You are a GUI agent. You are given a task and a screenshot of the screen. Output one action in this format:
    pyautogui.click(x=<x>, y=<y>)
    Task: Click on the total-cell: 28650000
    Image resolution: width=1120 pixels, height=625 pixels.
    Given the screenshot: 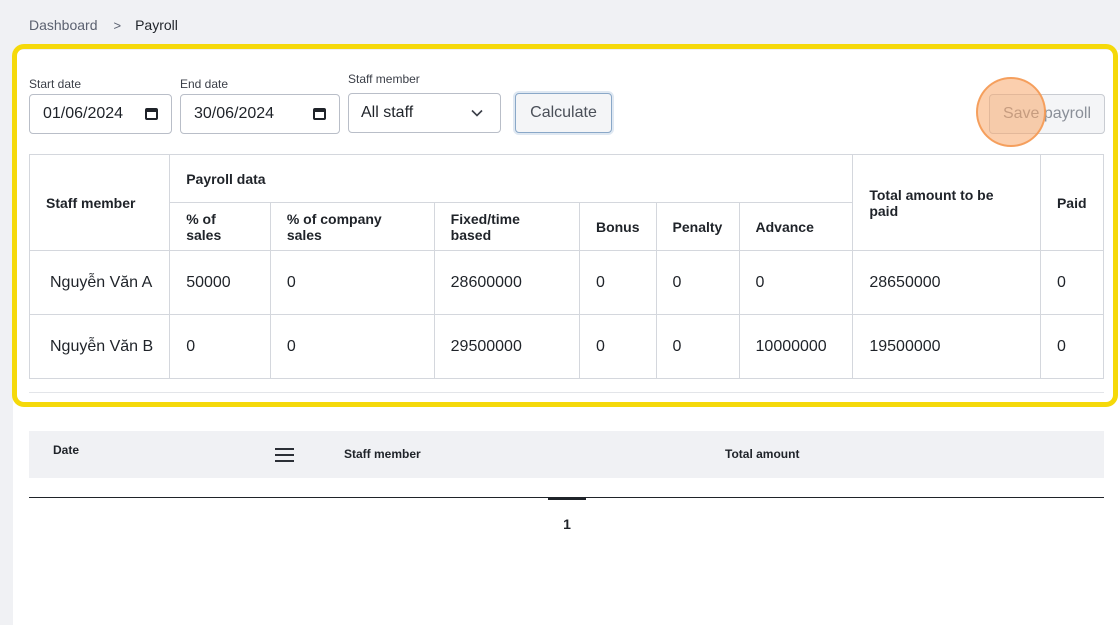 What is the action you would take?
    pyautogui.click(x=946, y=282)
    